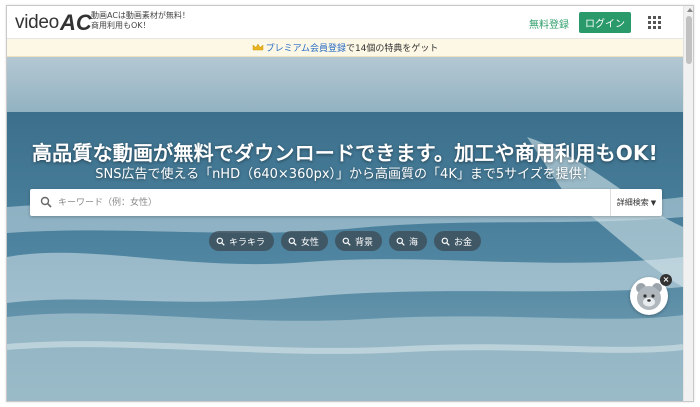 The height and width of the screenshot is (407, 700). I want to click on crown-icon, so click(257, 46).